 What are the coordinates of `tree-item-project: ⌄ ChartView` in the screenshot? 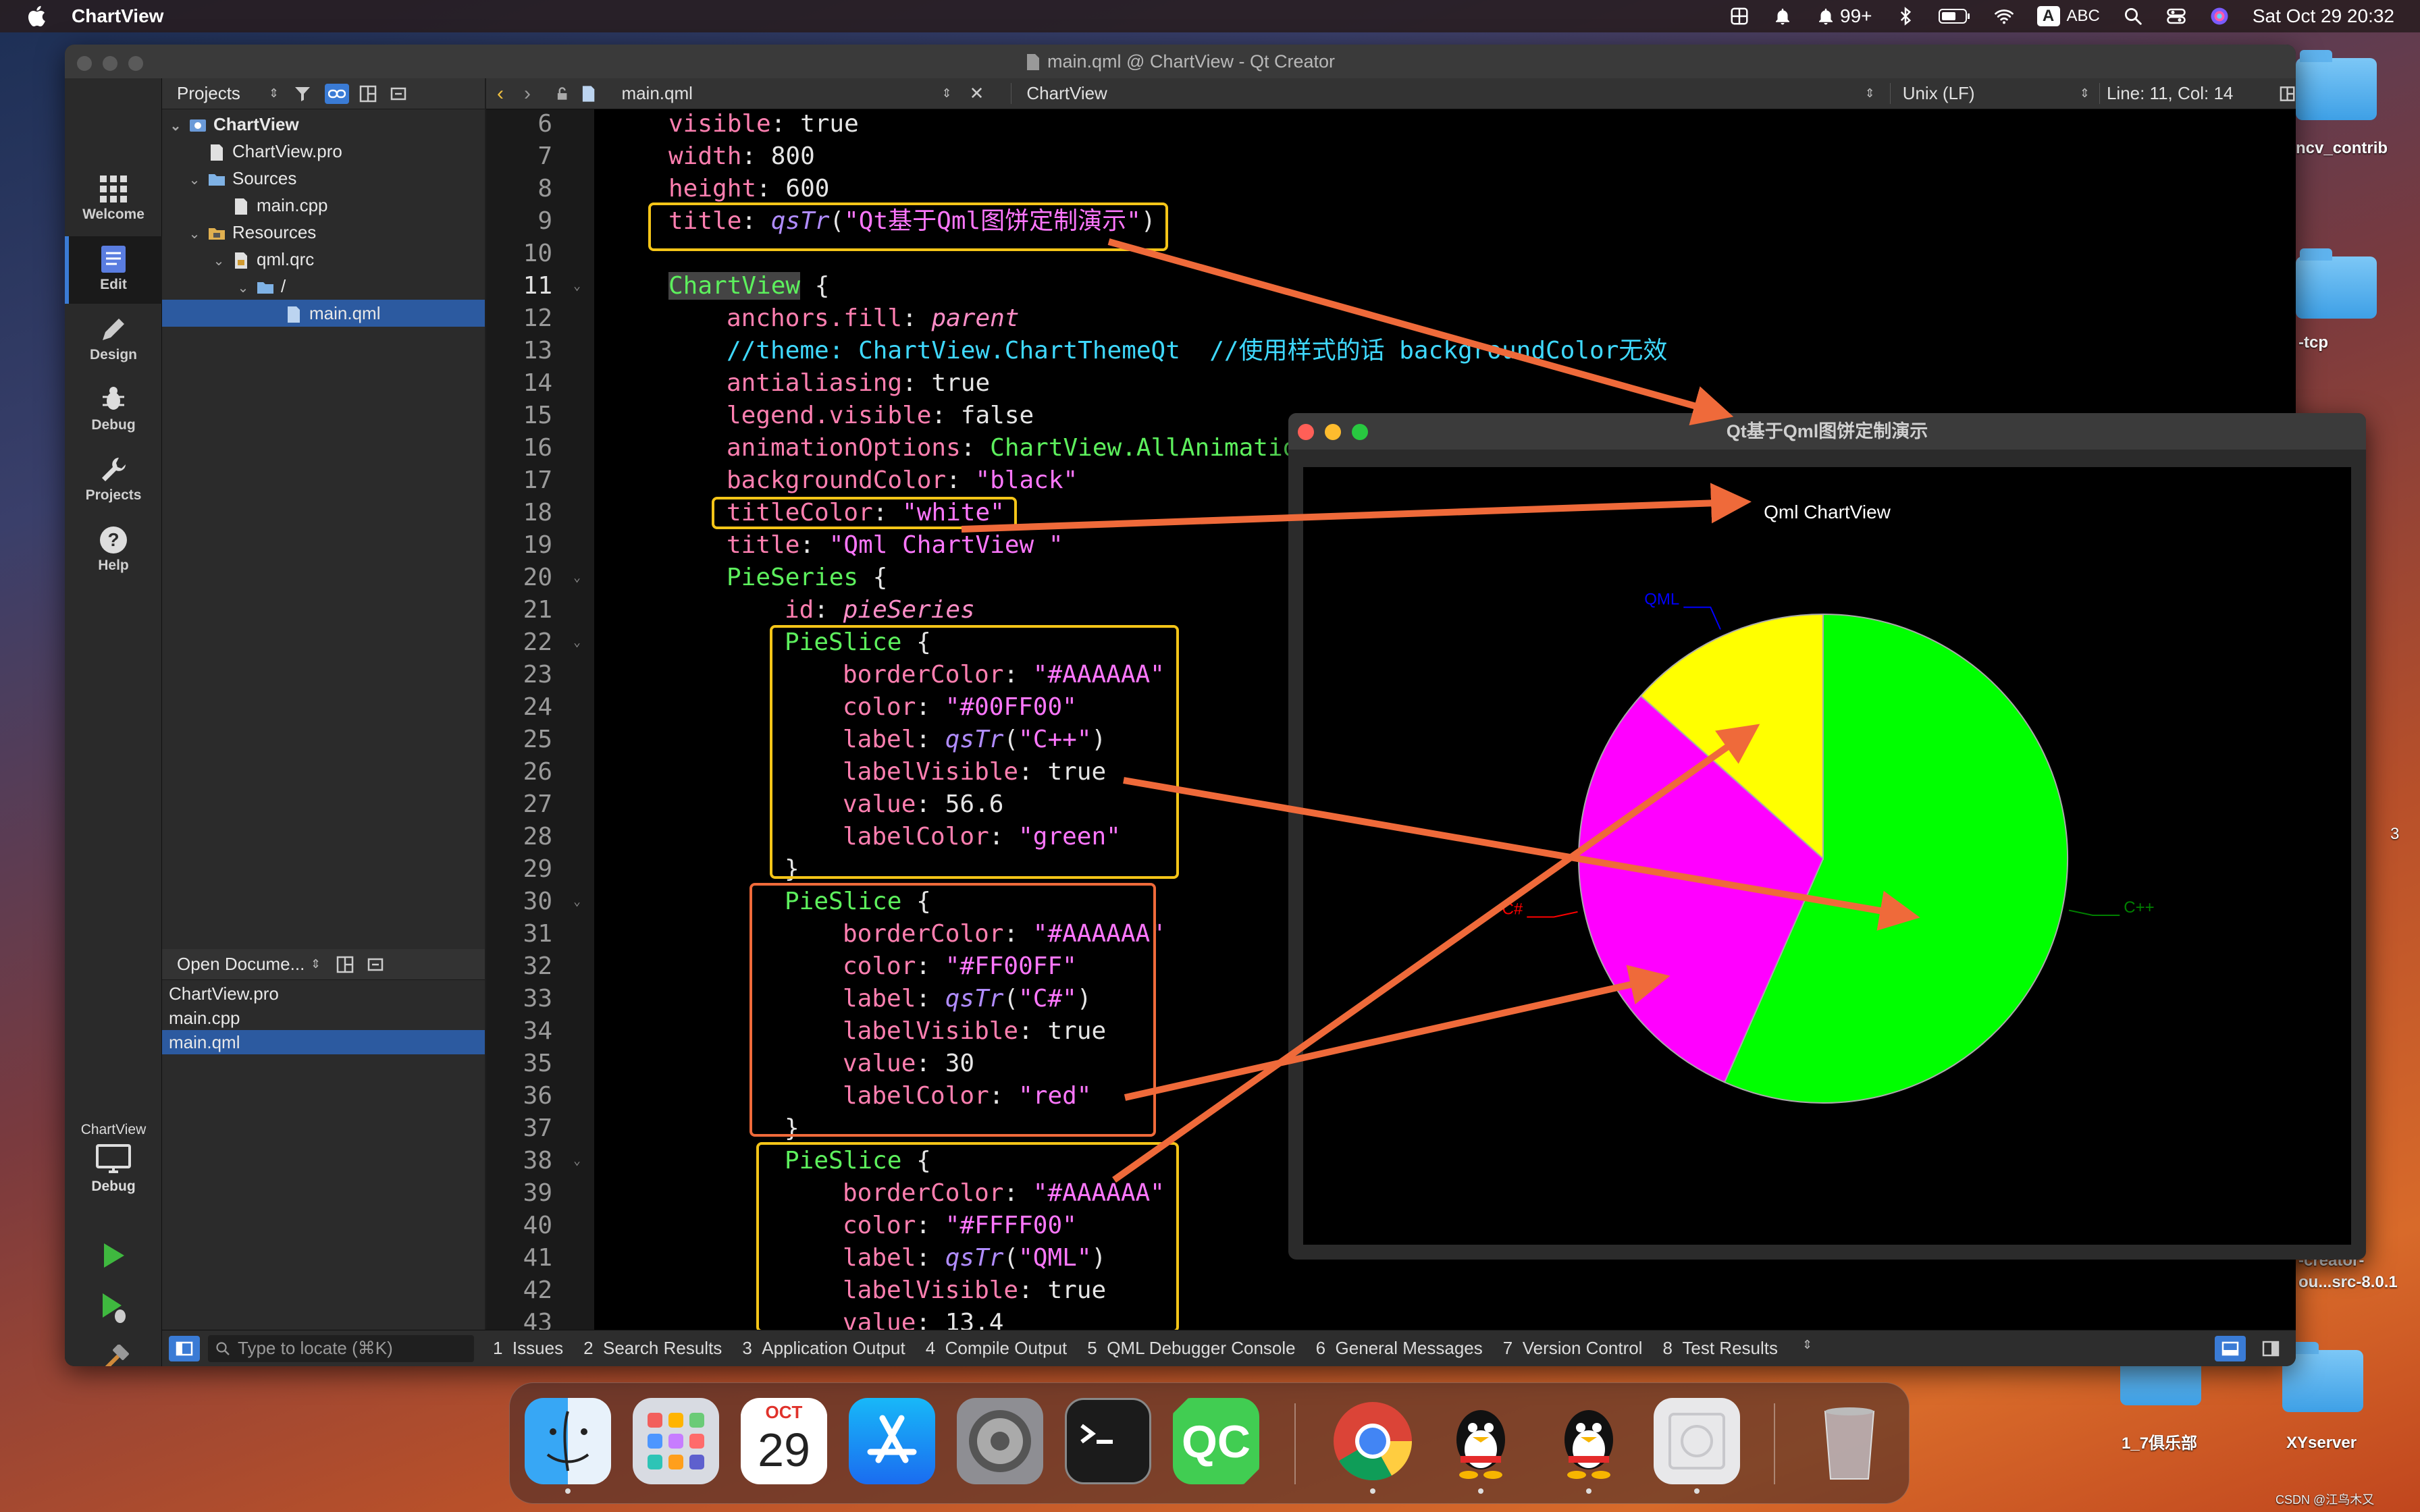 It's located at (323, 124).